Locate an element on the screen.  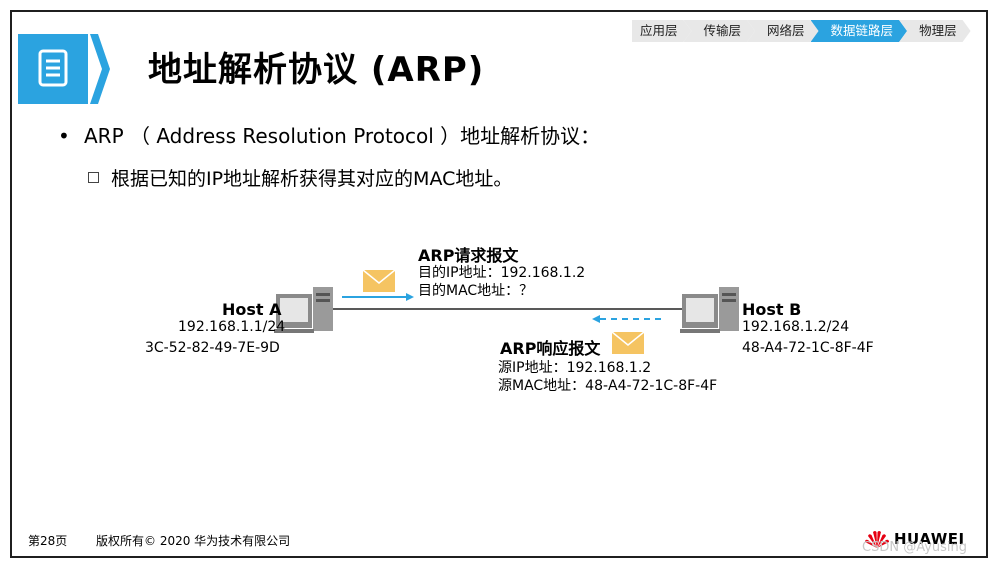
request-envelope-icon is located at coordinates (379, 280).